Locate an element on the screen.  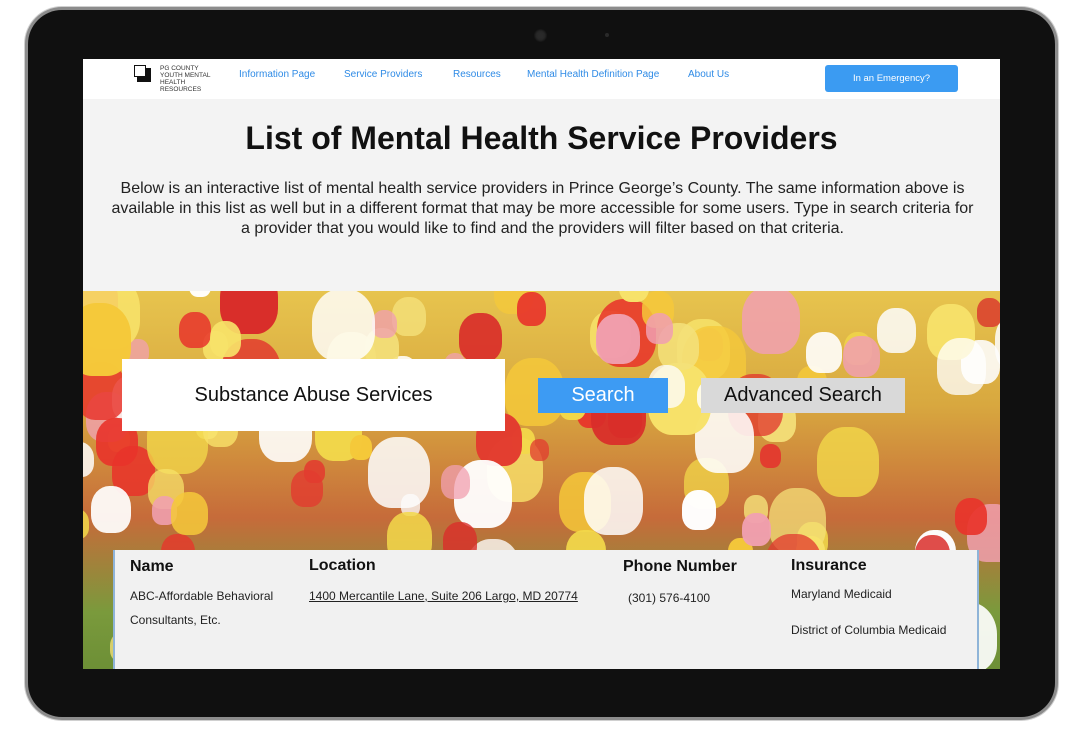
column-header-name: Name is located at coordinates (152, 566).